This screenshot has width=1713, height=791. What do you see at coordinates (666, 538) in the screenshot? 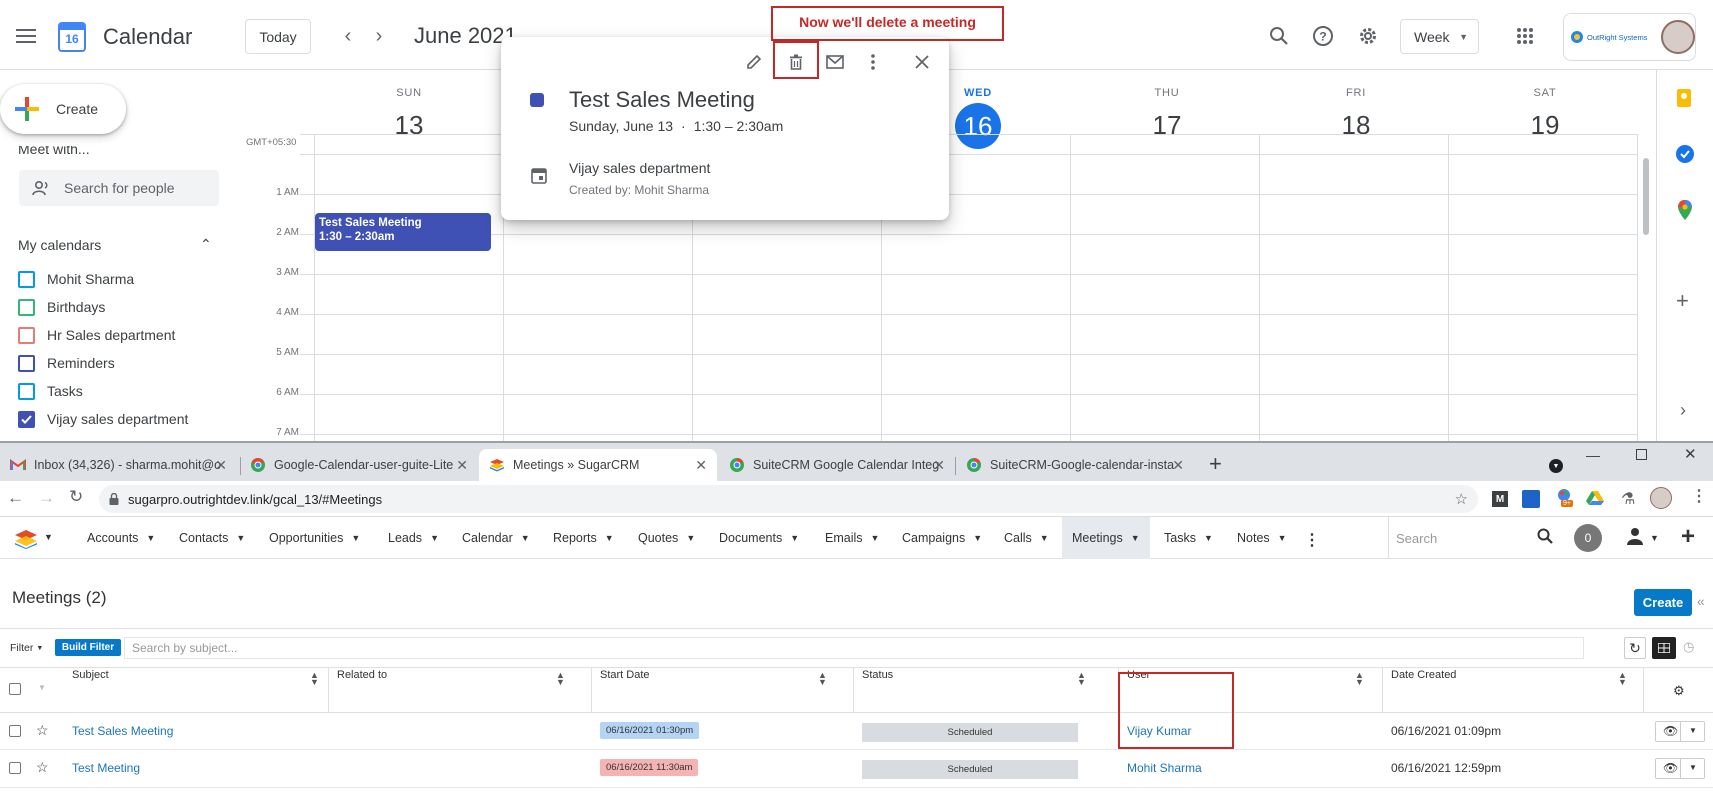
I see `nav-quotes: Quotes ▼` at bounding box center [666, 538].